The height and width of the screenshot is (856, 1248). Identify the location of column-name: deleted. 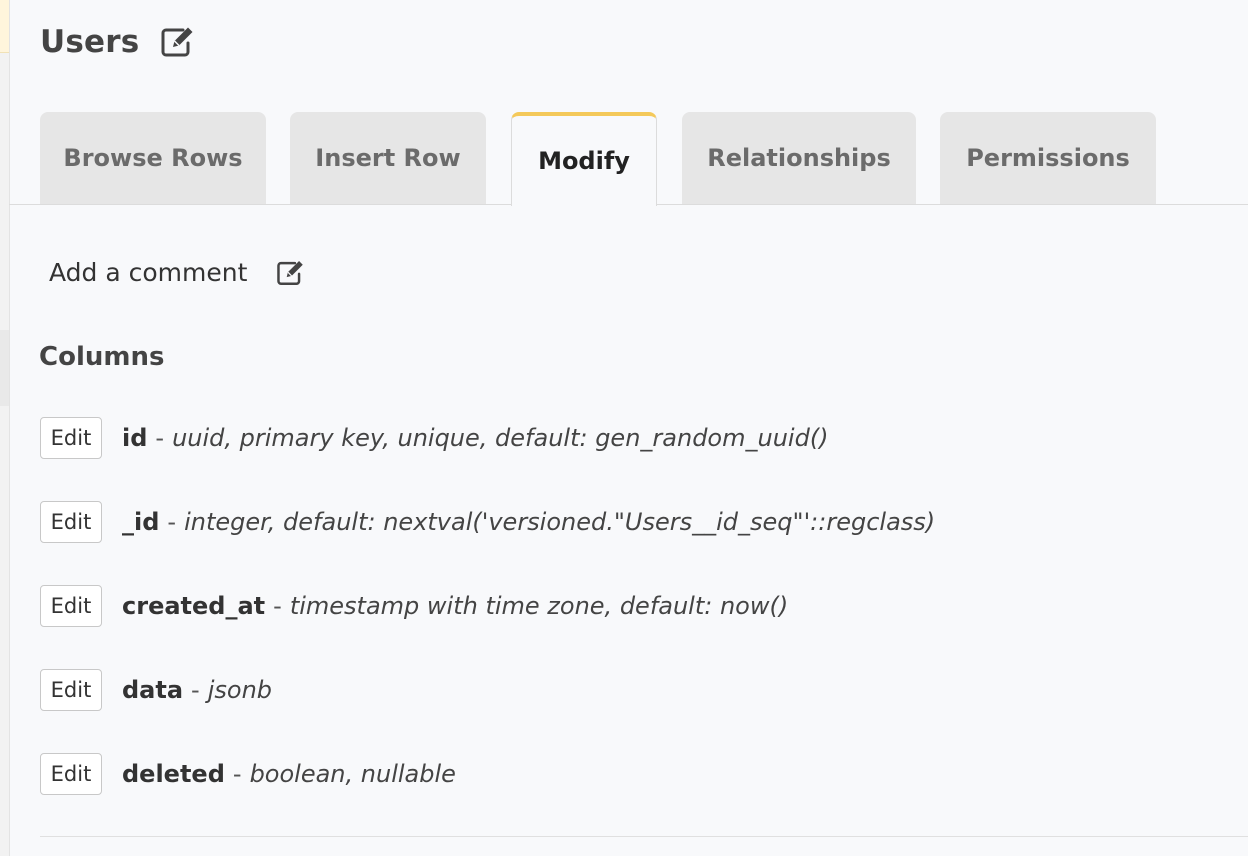
(173, 774).